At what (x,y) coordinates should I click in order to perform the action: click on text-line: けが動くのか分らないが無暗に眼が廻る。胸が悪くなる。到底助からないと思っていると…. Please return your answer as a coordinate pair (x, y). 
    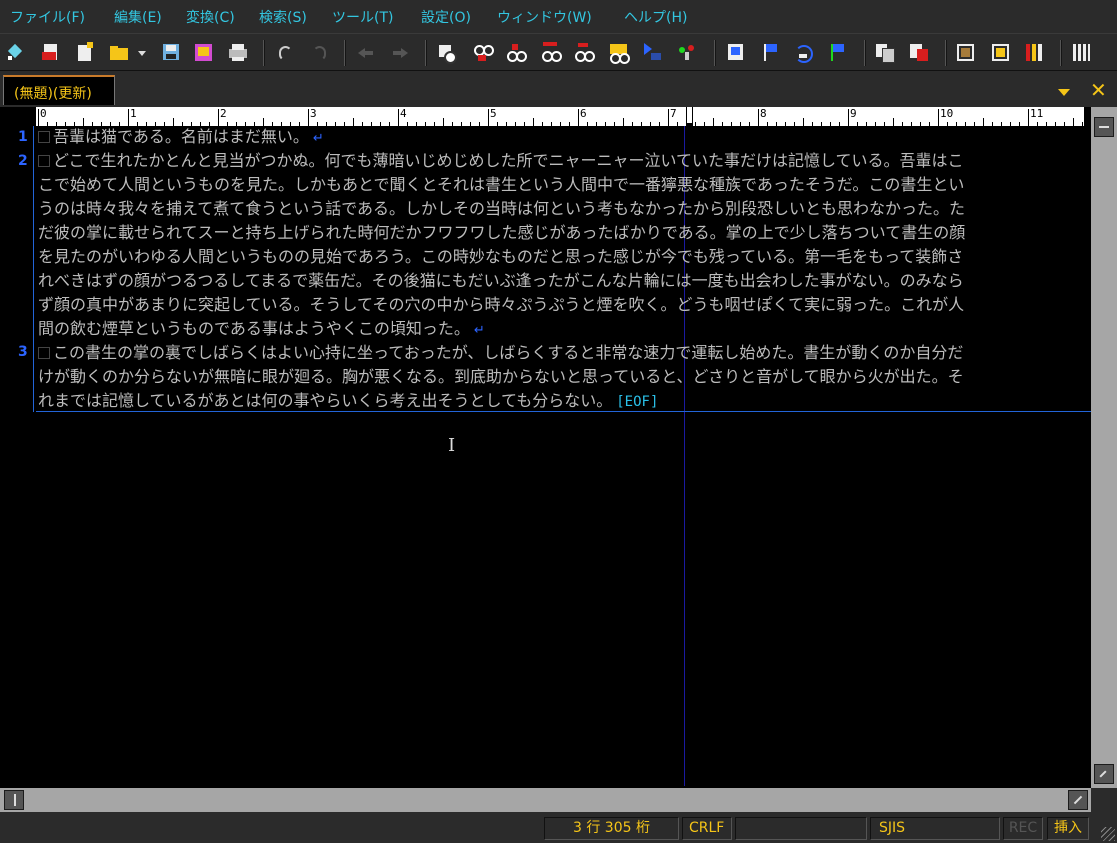
    Looking at the image, I should click on (501, 376).